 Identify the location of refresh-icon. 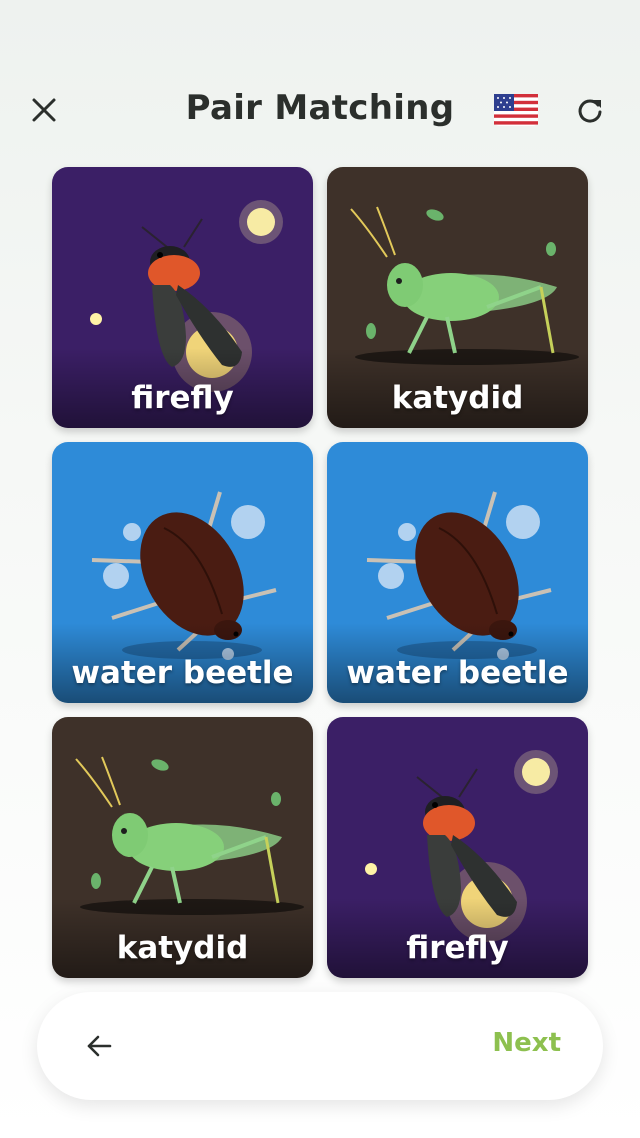
(590, 111).